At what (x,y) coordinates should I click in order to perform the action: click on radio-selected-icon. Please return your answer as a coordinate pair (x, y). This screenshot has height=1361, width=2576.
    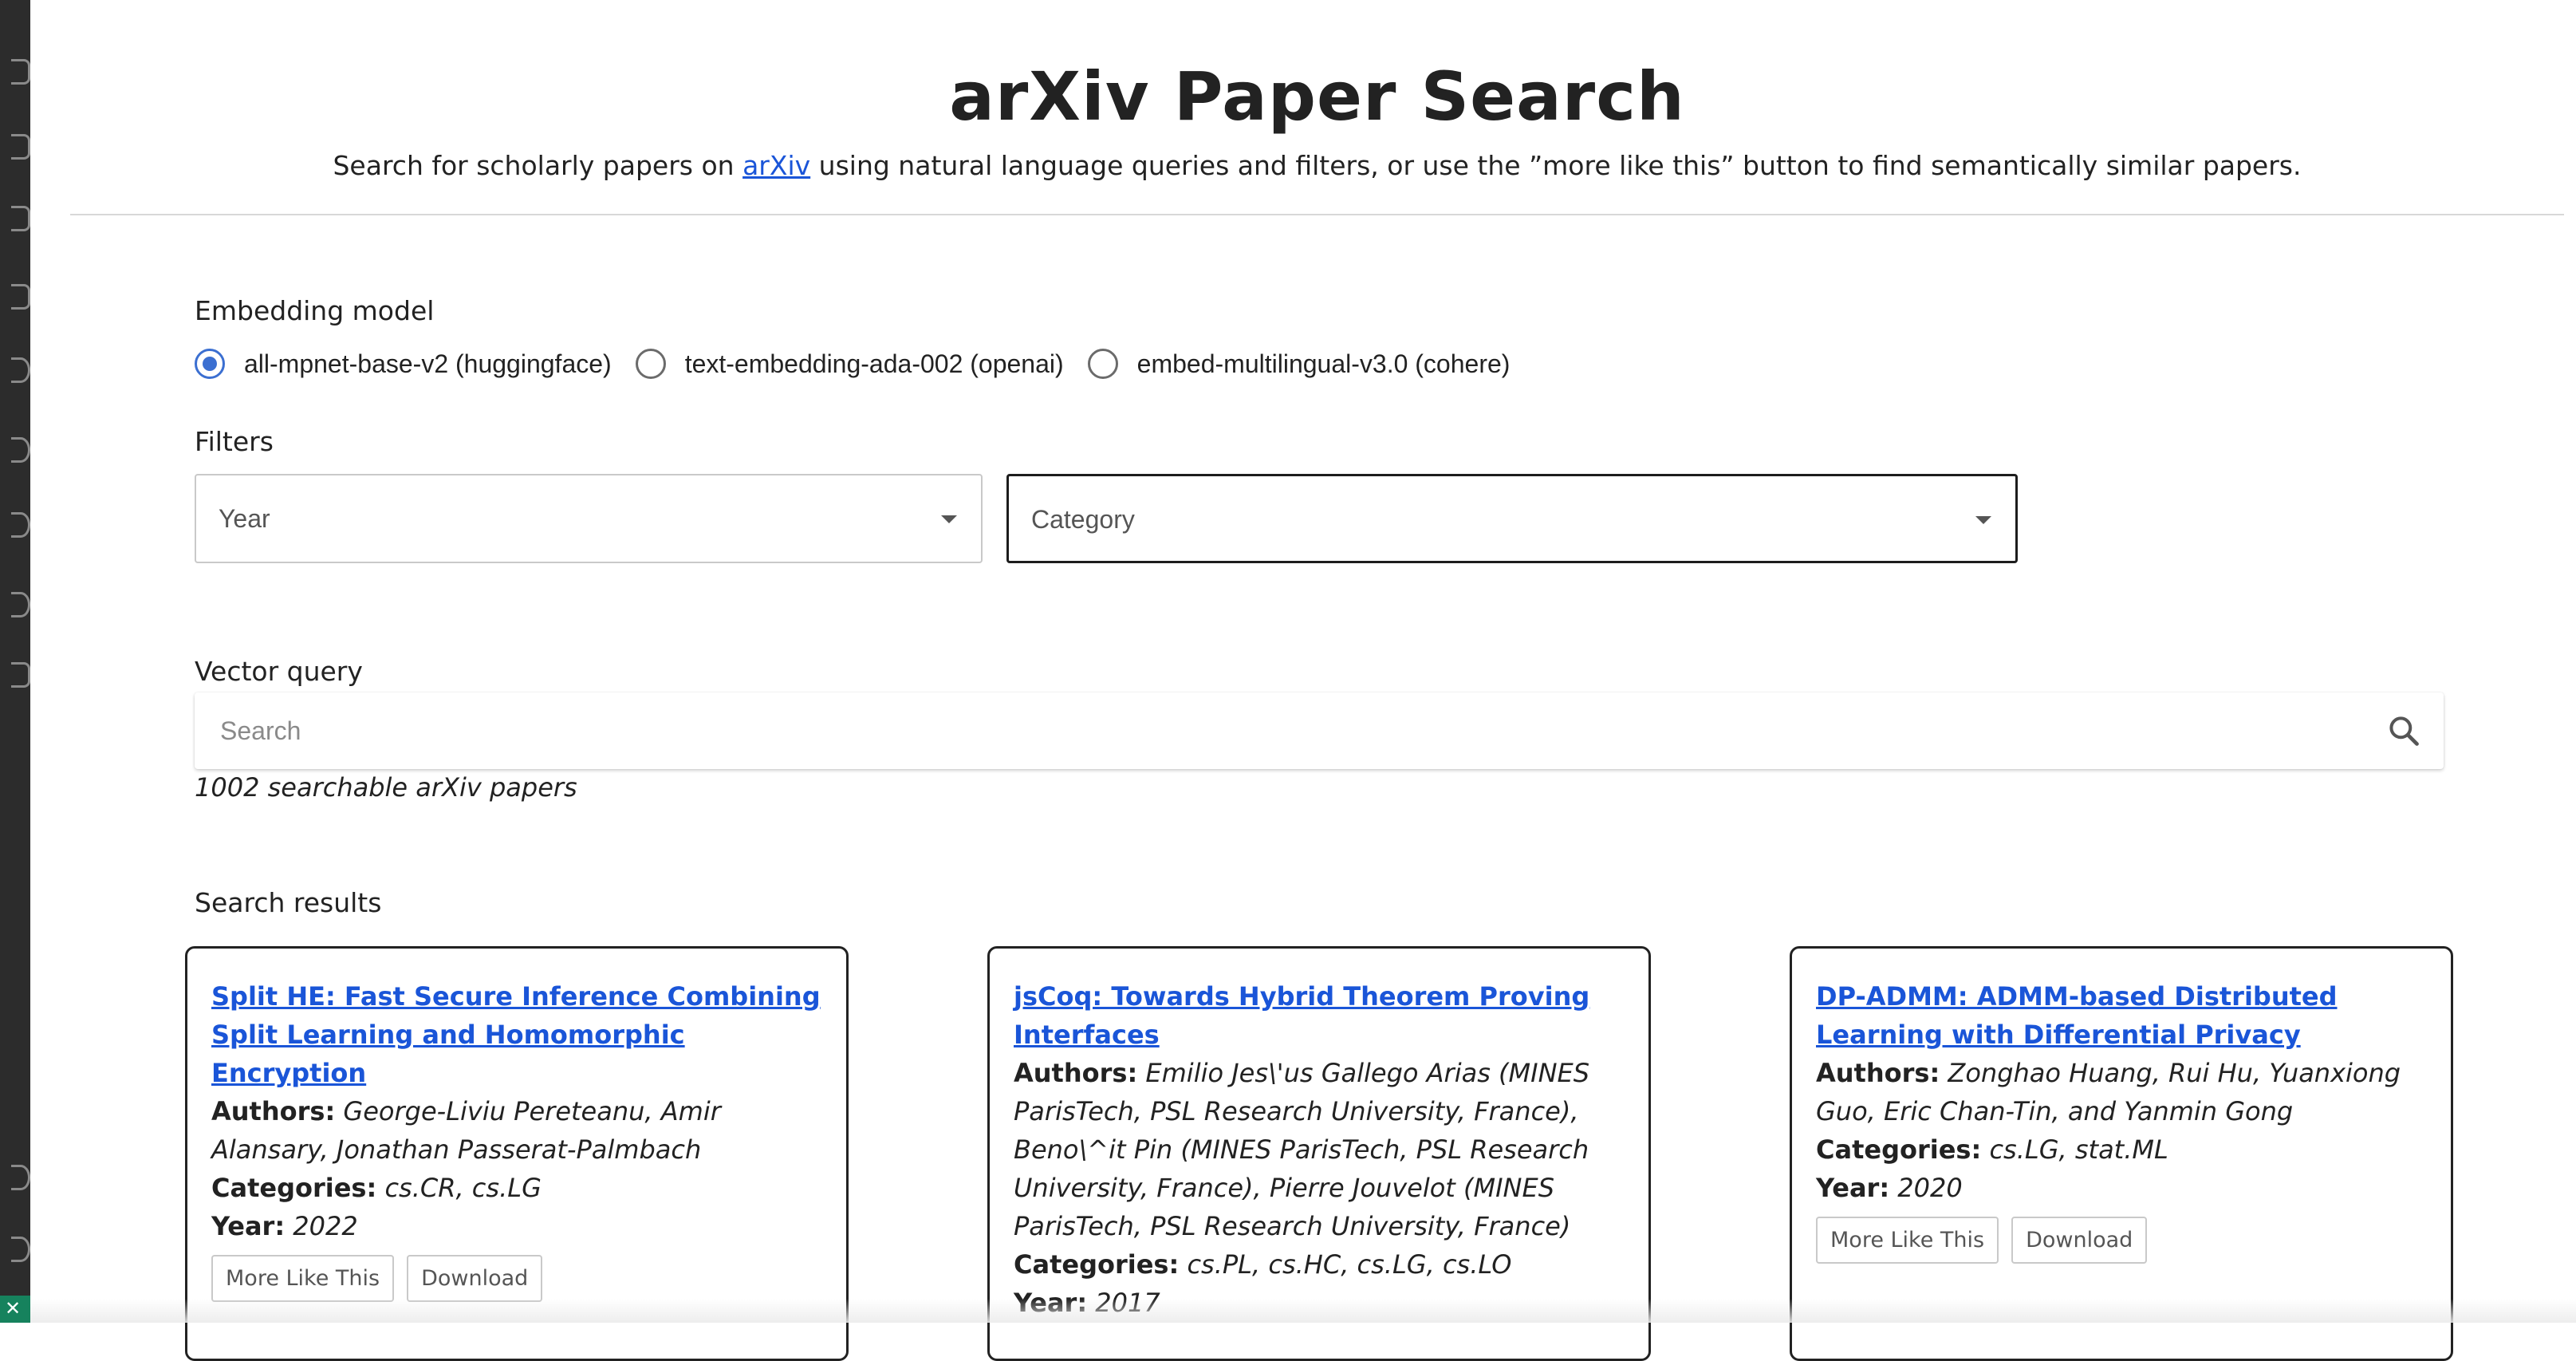
    Looking at the image, I should click on (210, 364).